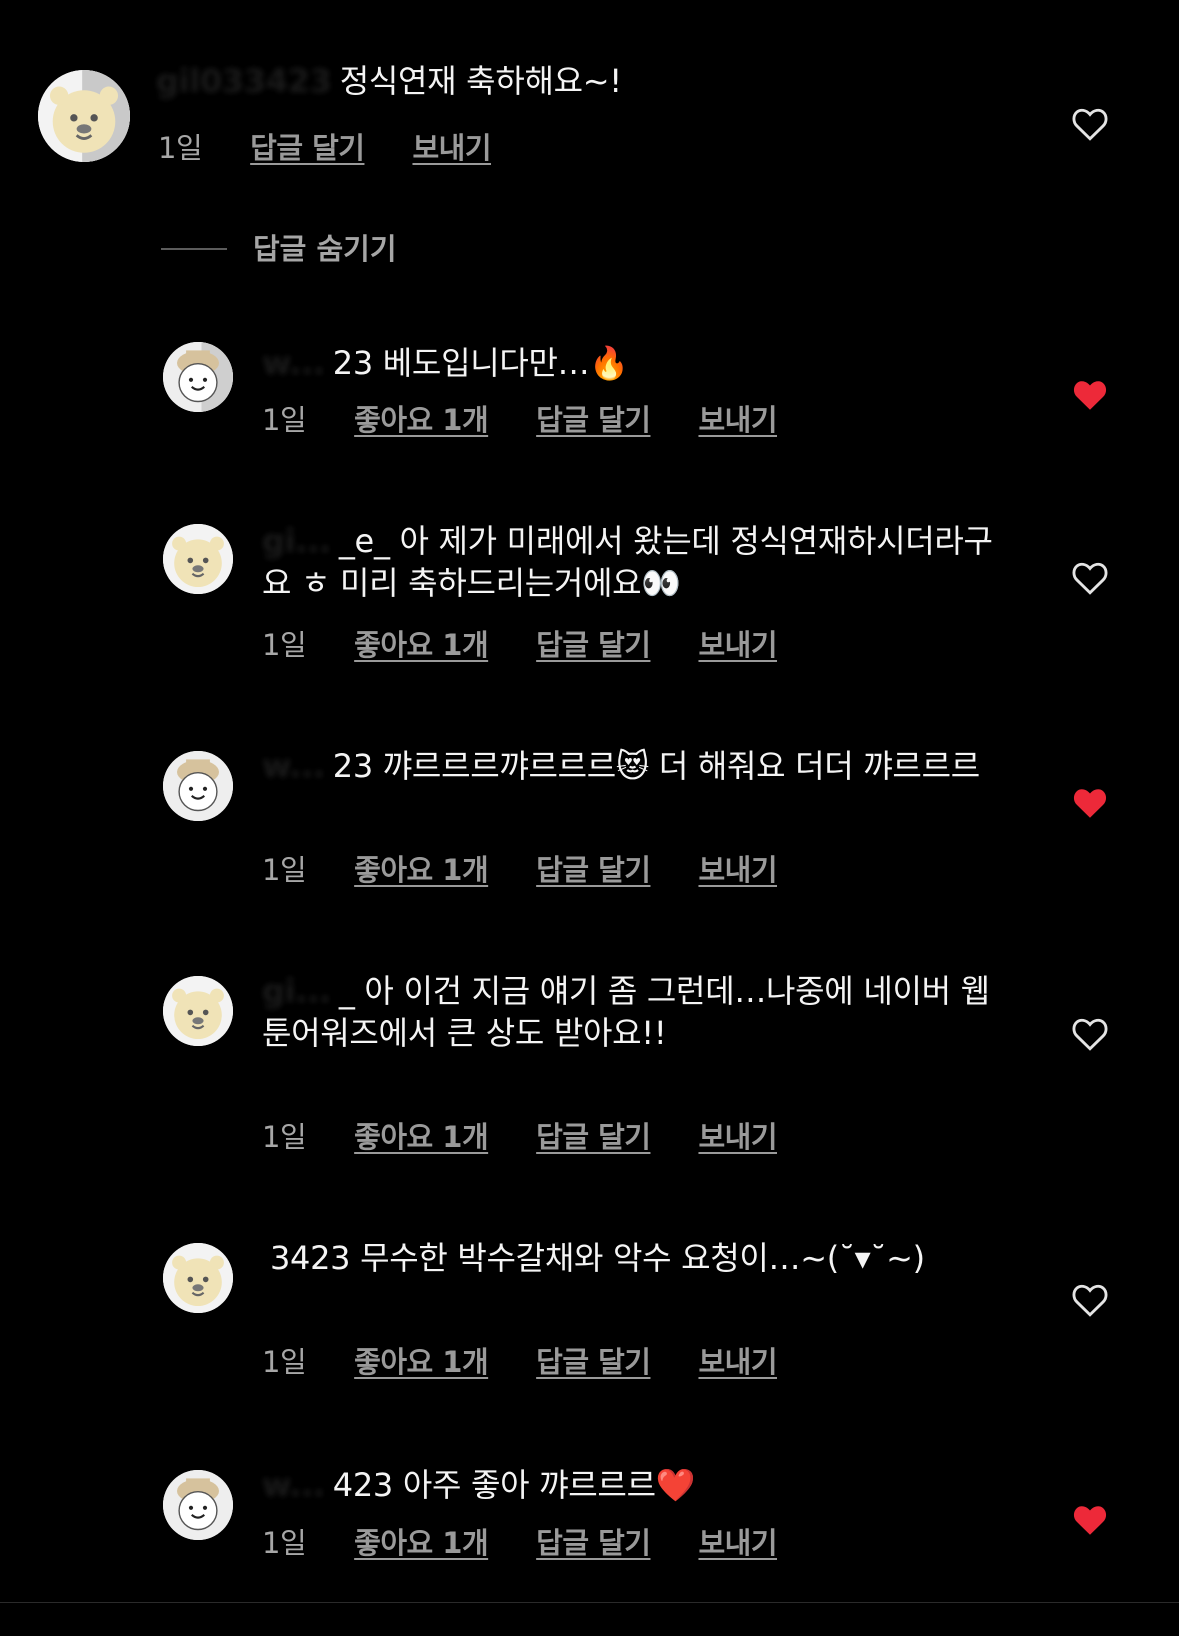 This screenshot has width=1179, height=1636. Describe the element at coordinates (597, 1258) in the screenshot. I see `reply-text: 3423 무수한 박수갈채와 악수 요청이…~(˘▾˘~)` at that location.